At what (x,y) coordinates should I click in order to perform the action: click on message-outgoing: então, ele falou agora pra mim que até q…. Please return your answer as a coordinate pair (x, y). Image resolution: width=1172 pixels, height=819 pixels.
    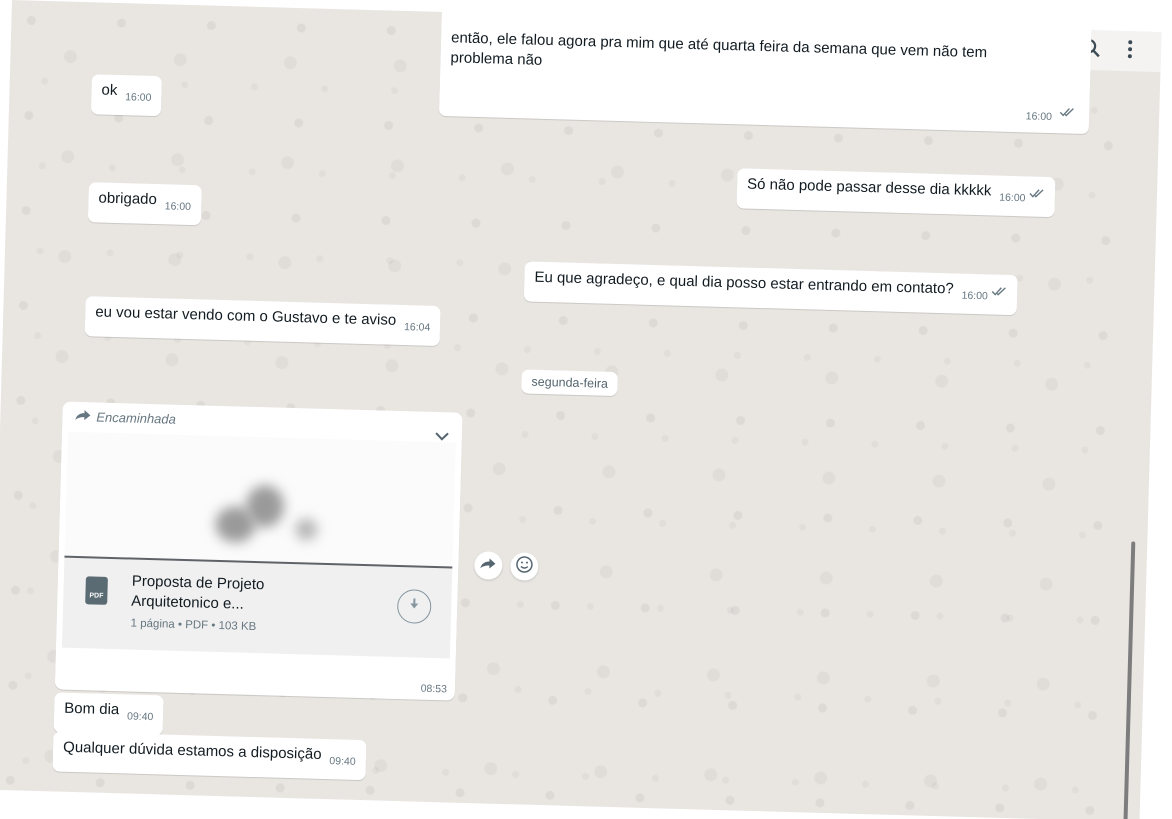
    Looking at the image, I should click on (765, 70).